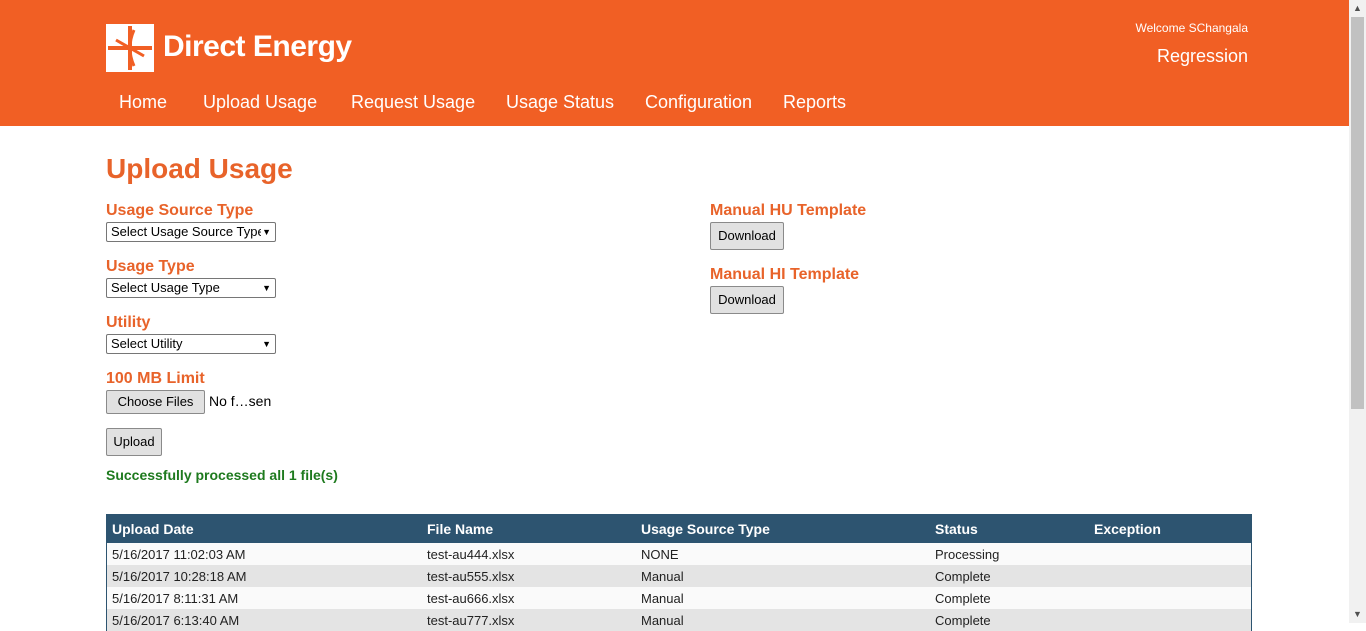  What do you see at coordinates (471, 554) in the screenshot?
I see `cell-file-name: test-au444.xlsx` at bounding box center [471, 554].